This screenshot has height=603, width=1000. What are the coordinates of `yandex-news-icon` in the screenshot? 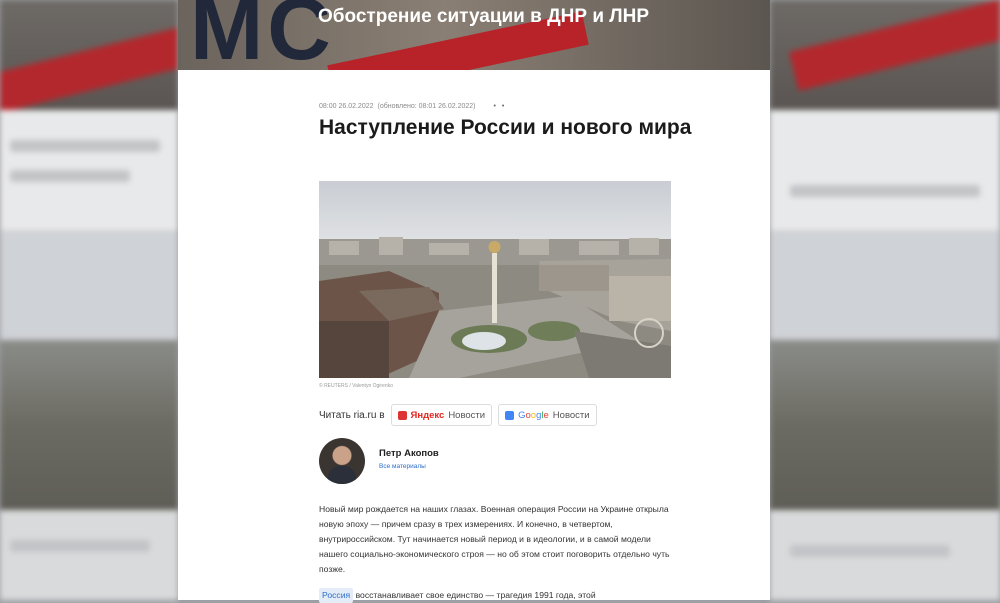 It's located at (402, 415).